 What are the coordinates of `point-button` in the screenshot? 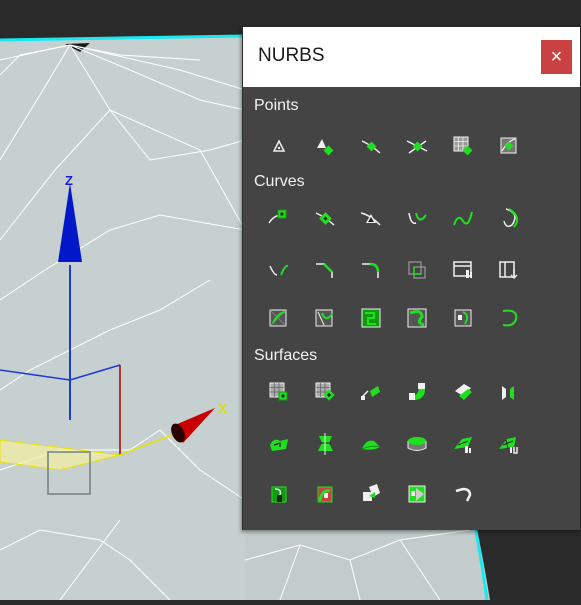 It's located at (279, 146).